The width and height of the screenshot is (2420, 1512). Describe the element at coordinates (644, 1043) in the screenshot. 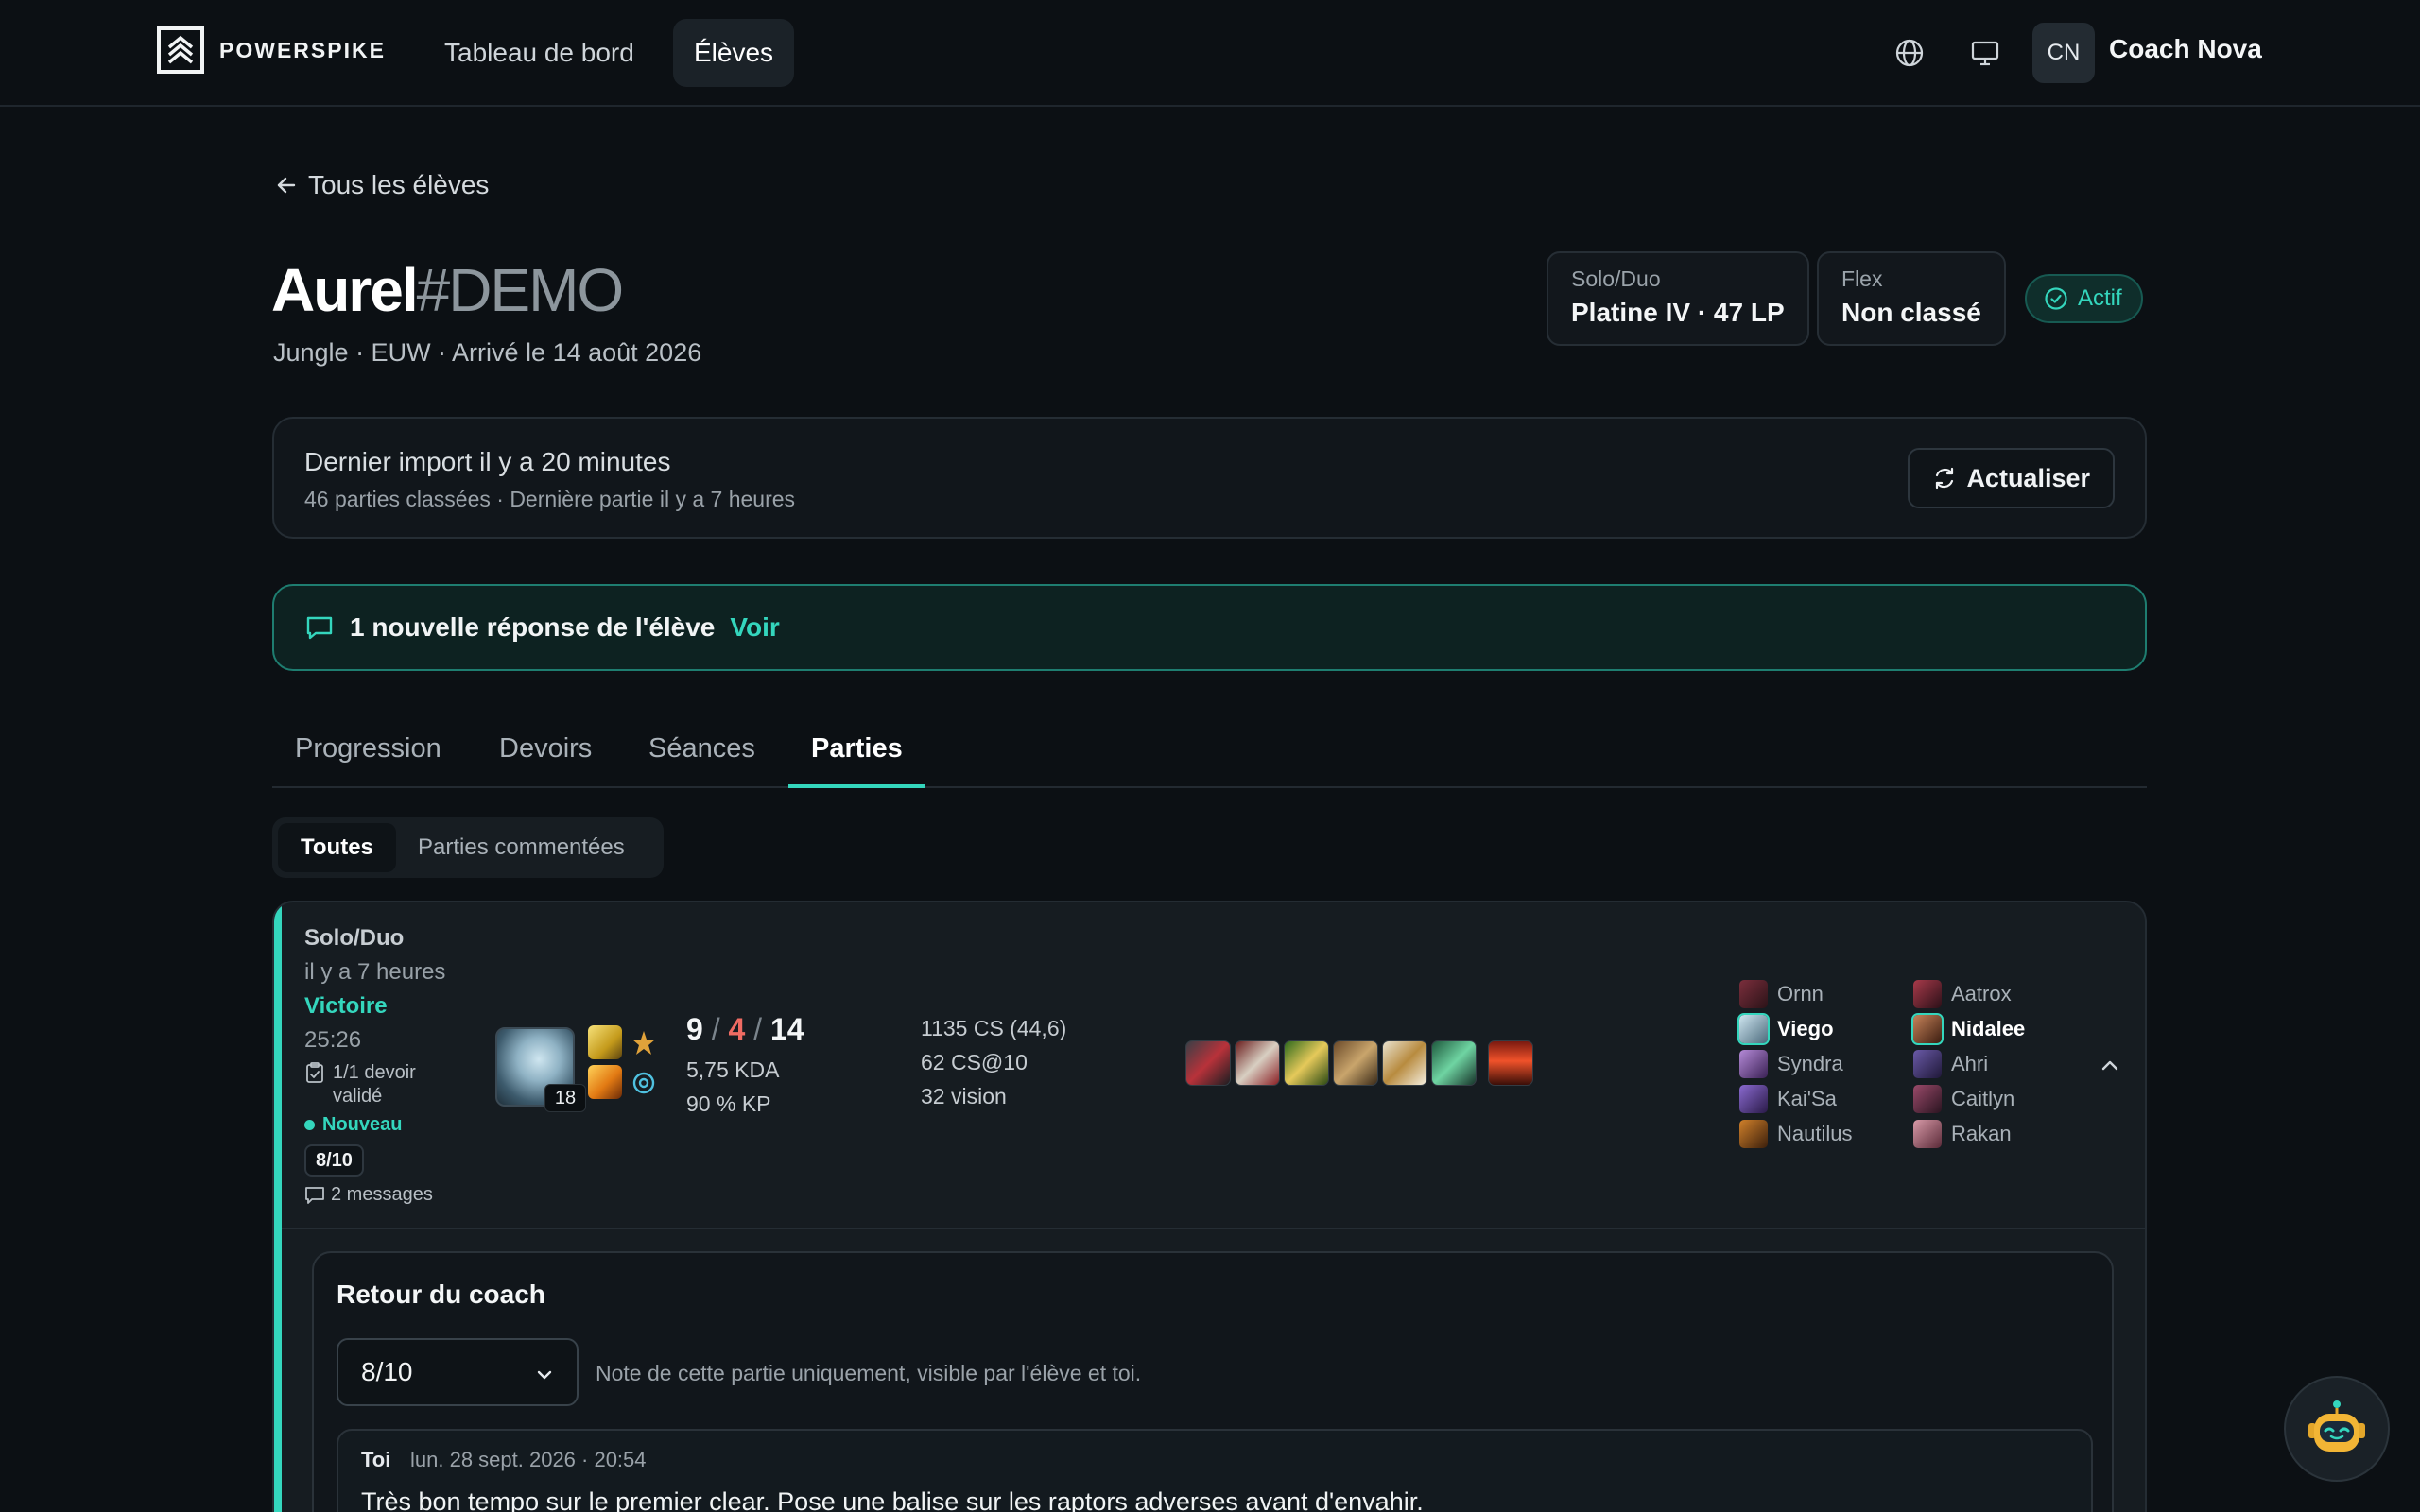

I see `keystone-rune-icon` at that location.